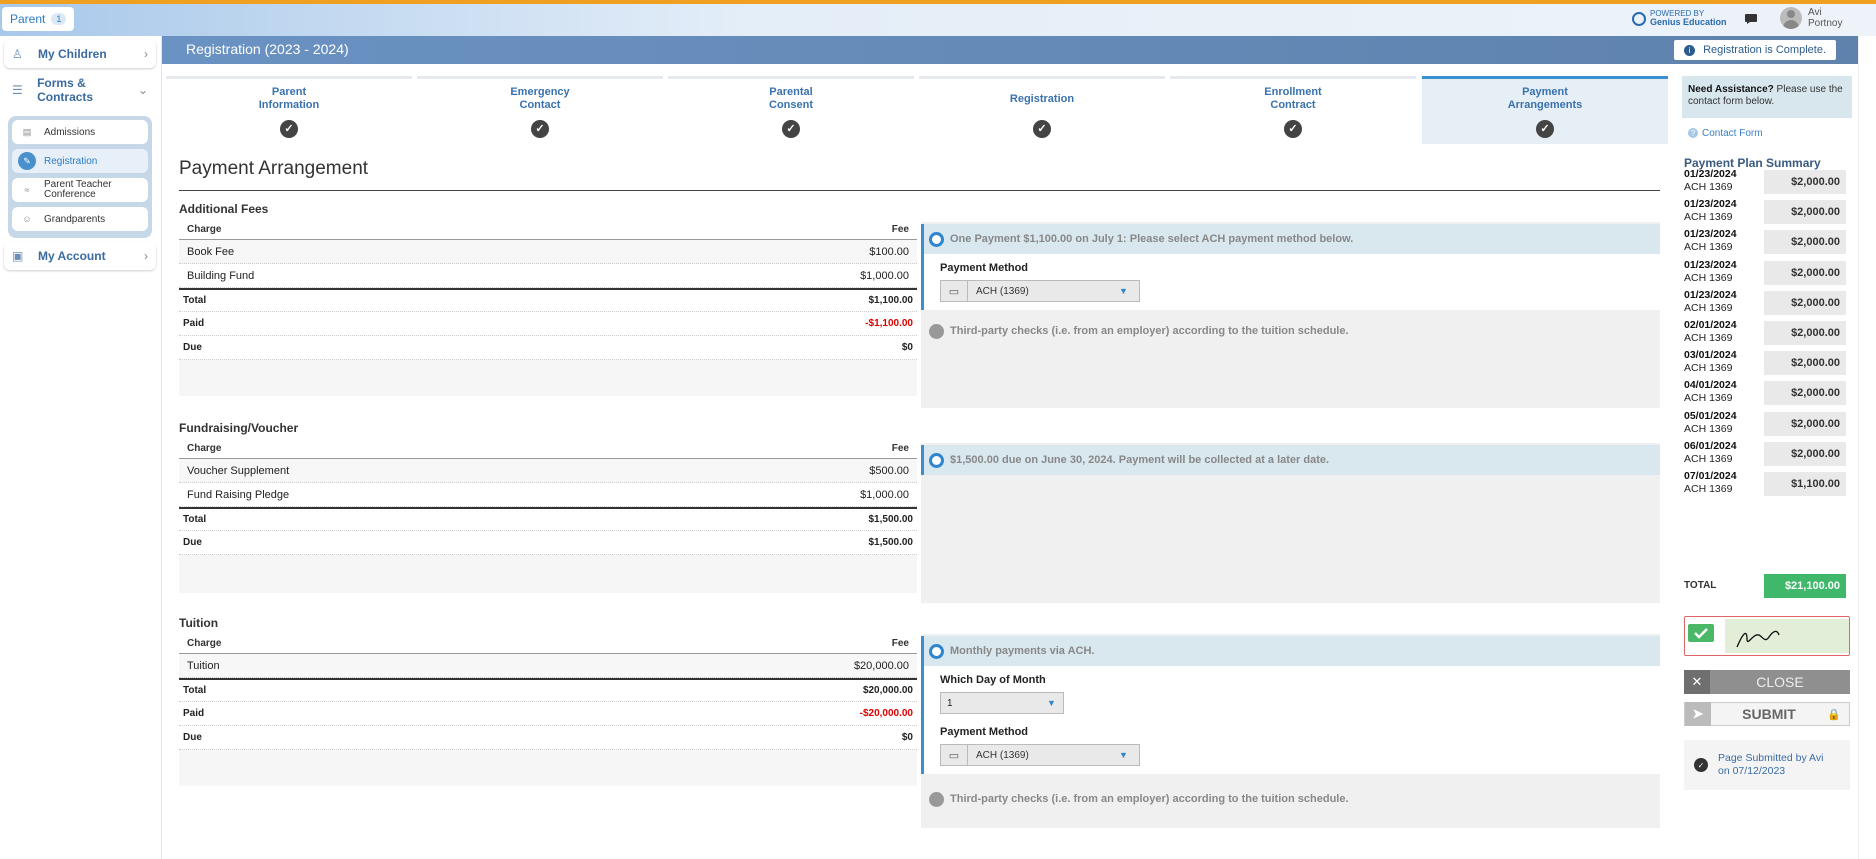  What do you see at coordinates (1767, 488) in the screenshot?
I see `plan-row: 07/01/2024 ACH 1369 $1,100.00` at bounding box center [1767, 488].